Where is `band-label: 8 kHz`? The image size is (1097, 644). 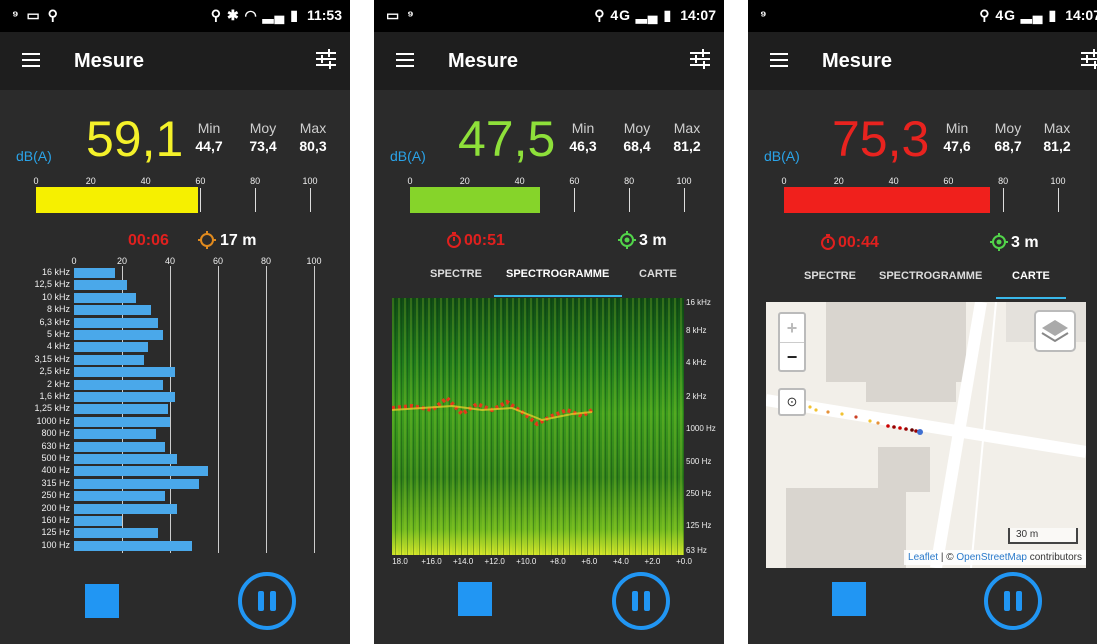
band-label: 8 kHz is located at coordinates (58, 309).